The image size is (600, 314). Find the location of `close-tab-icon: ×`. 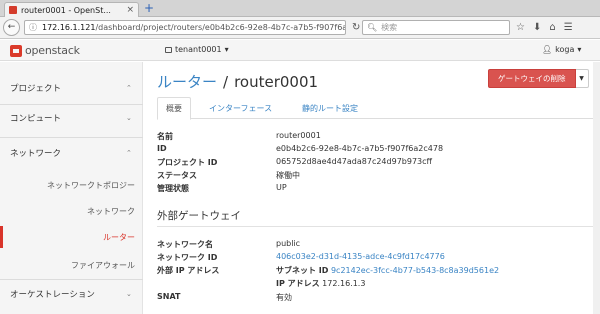

close-tab-icon: × is located at coordinates (130, 10).